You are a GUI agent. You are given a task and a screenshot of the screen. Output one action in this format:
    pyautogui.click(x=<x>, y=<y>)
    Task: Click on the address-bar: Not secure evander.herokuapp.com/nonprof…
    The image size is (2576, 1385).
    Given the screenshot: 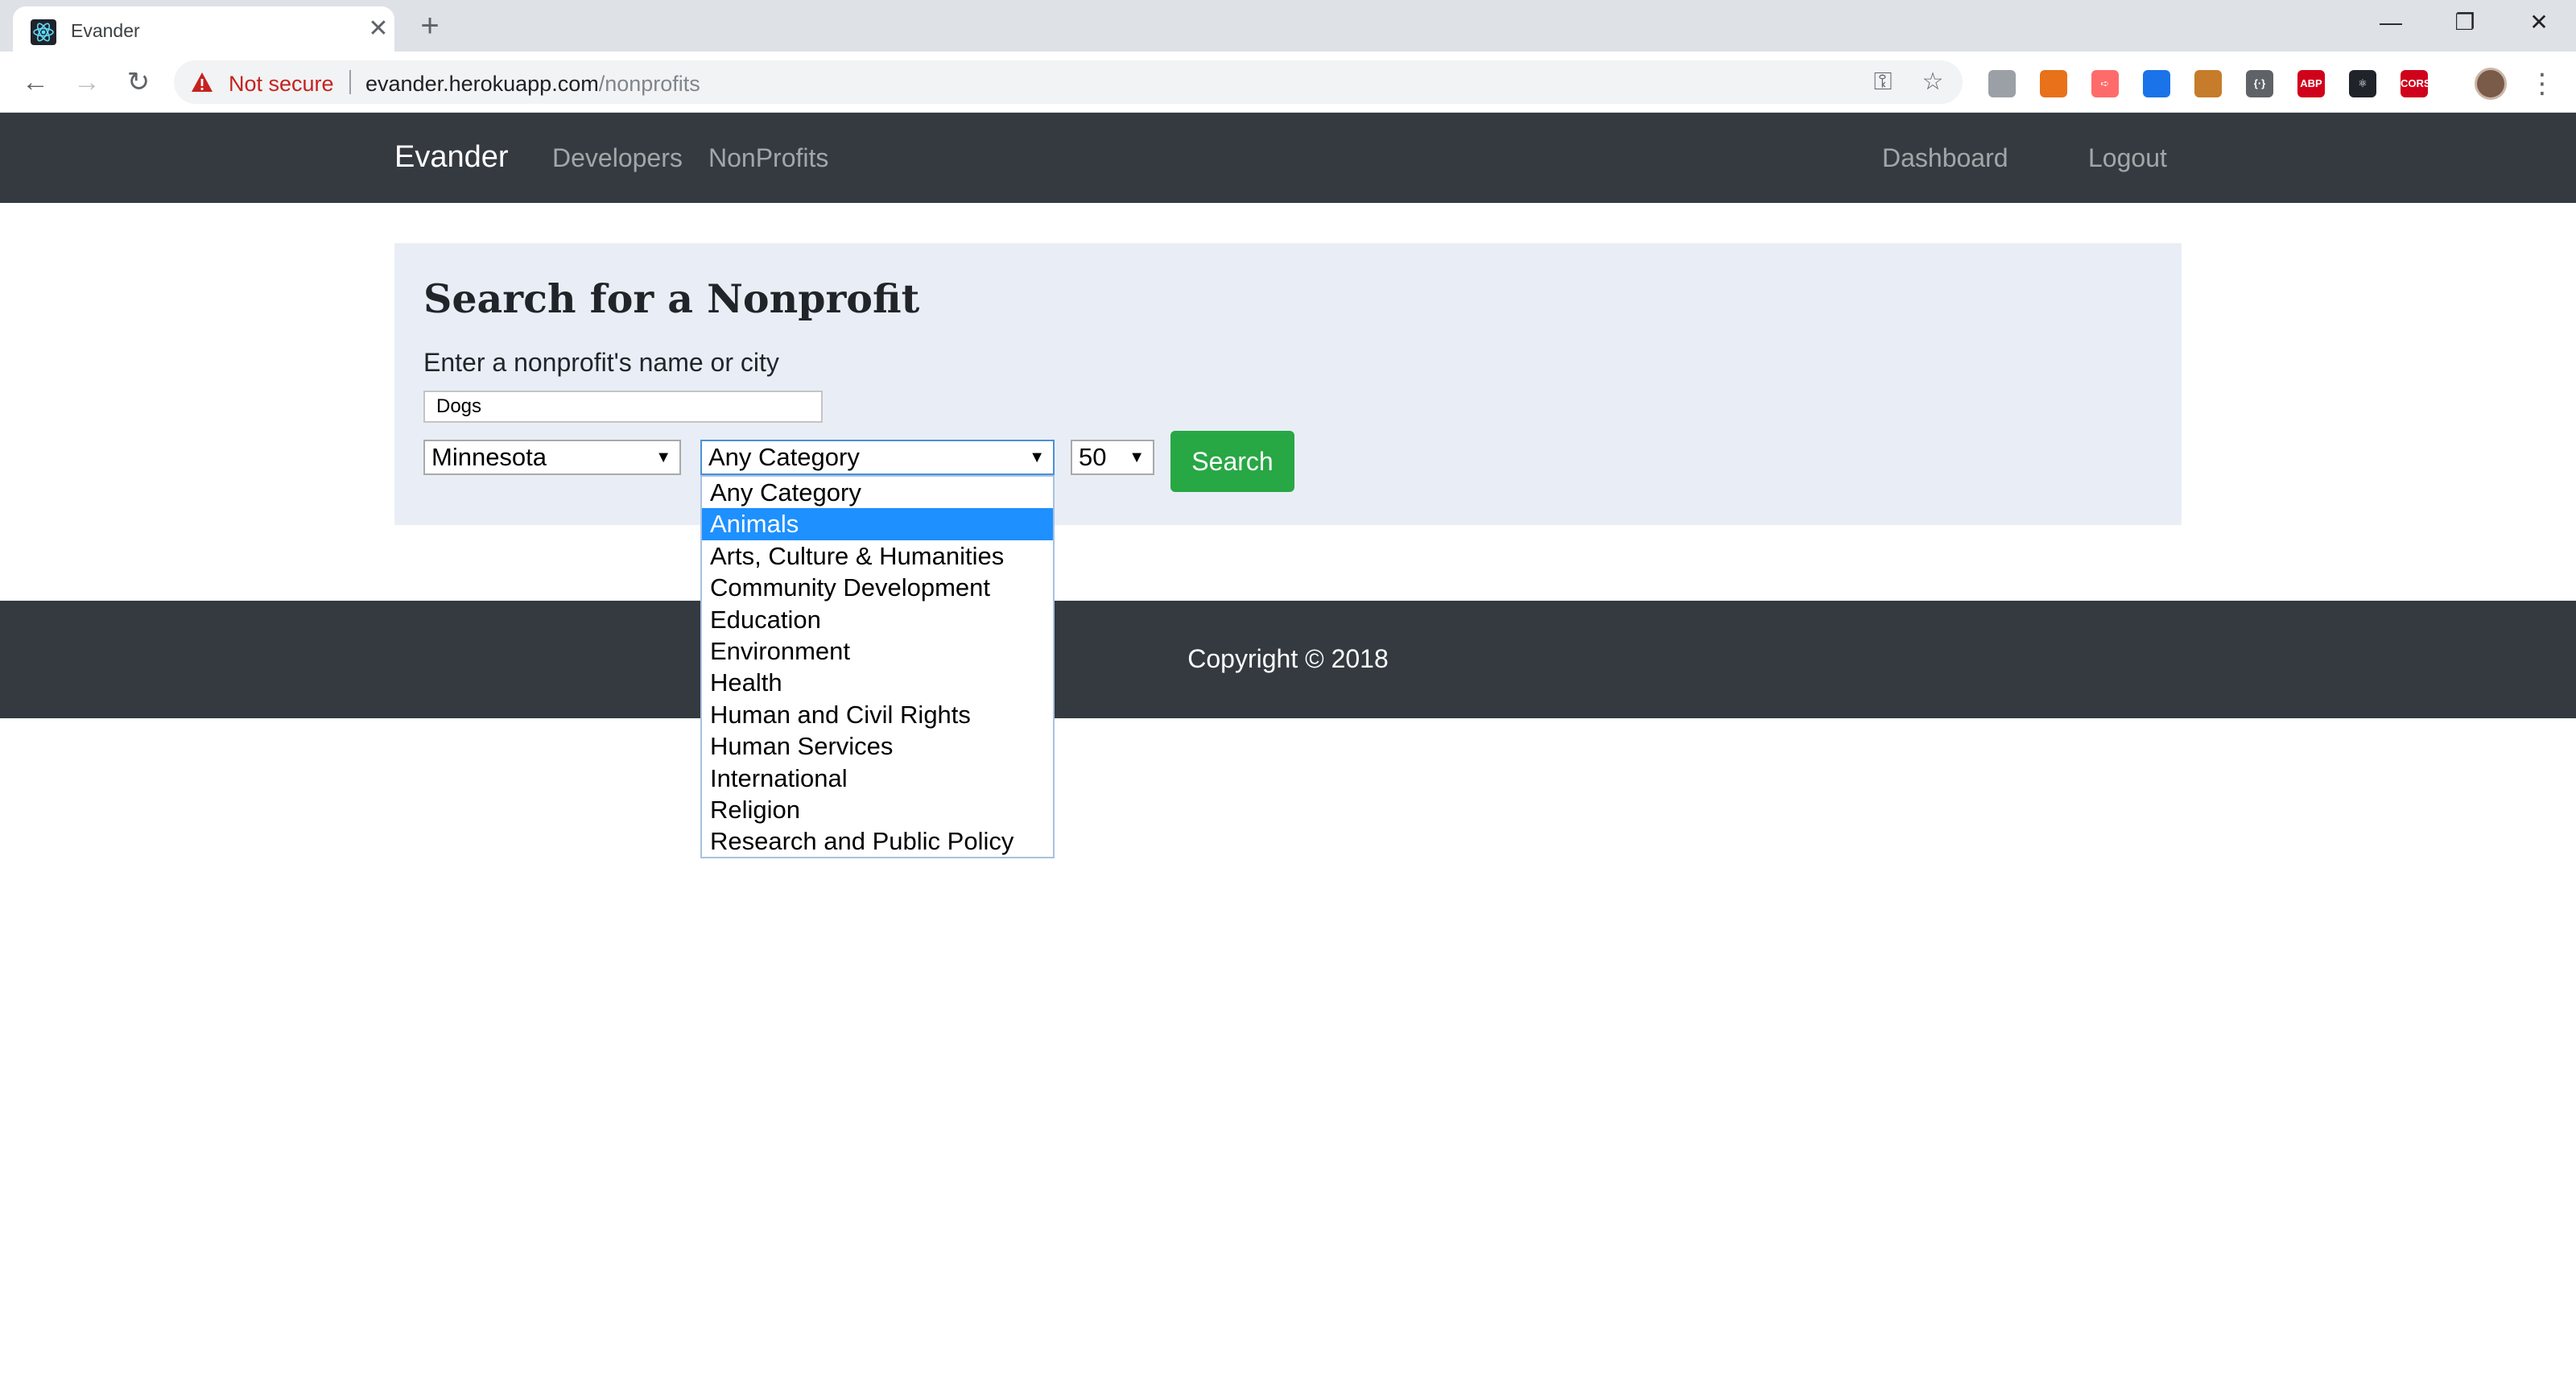 What is the action you would take?
    pyautogui.click(x=1068, y=82)
    